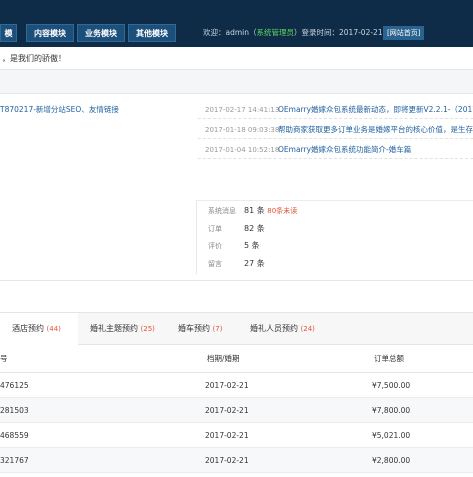 This screenshot has height=477, width=473. What do you see at coordinates (114, 328) in the screenshot?
I see `tab-label: 婚礼主题预约` at bounding box center [114, 328].